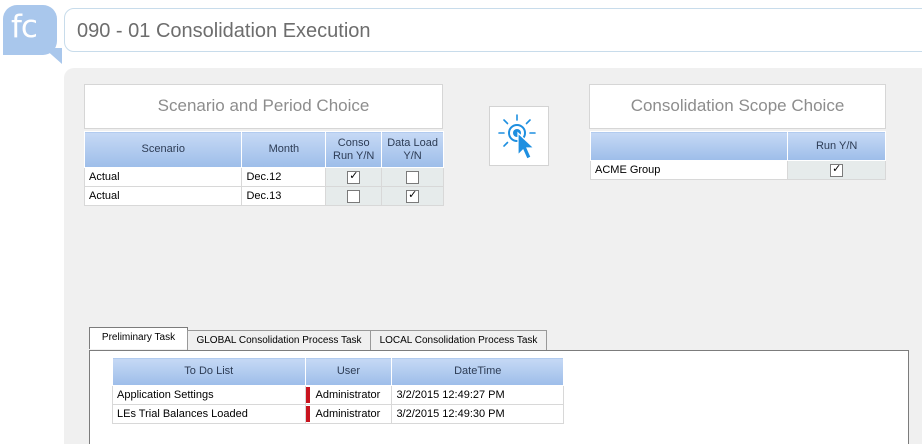  Describe the element at coordinates (477, 371) in the screenshot. I see `col-datetime: DateTime` at that location.